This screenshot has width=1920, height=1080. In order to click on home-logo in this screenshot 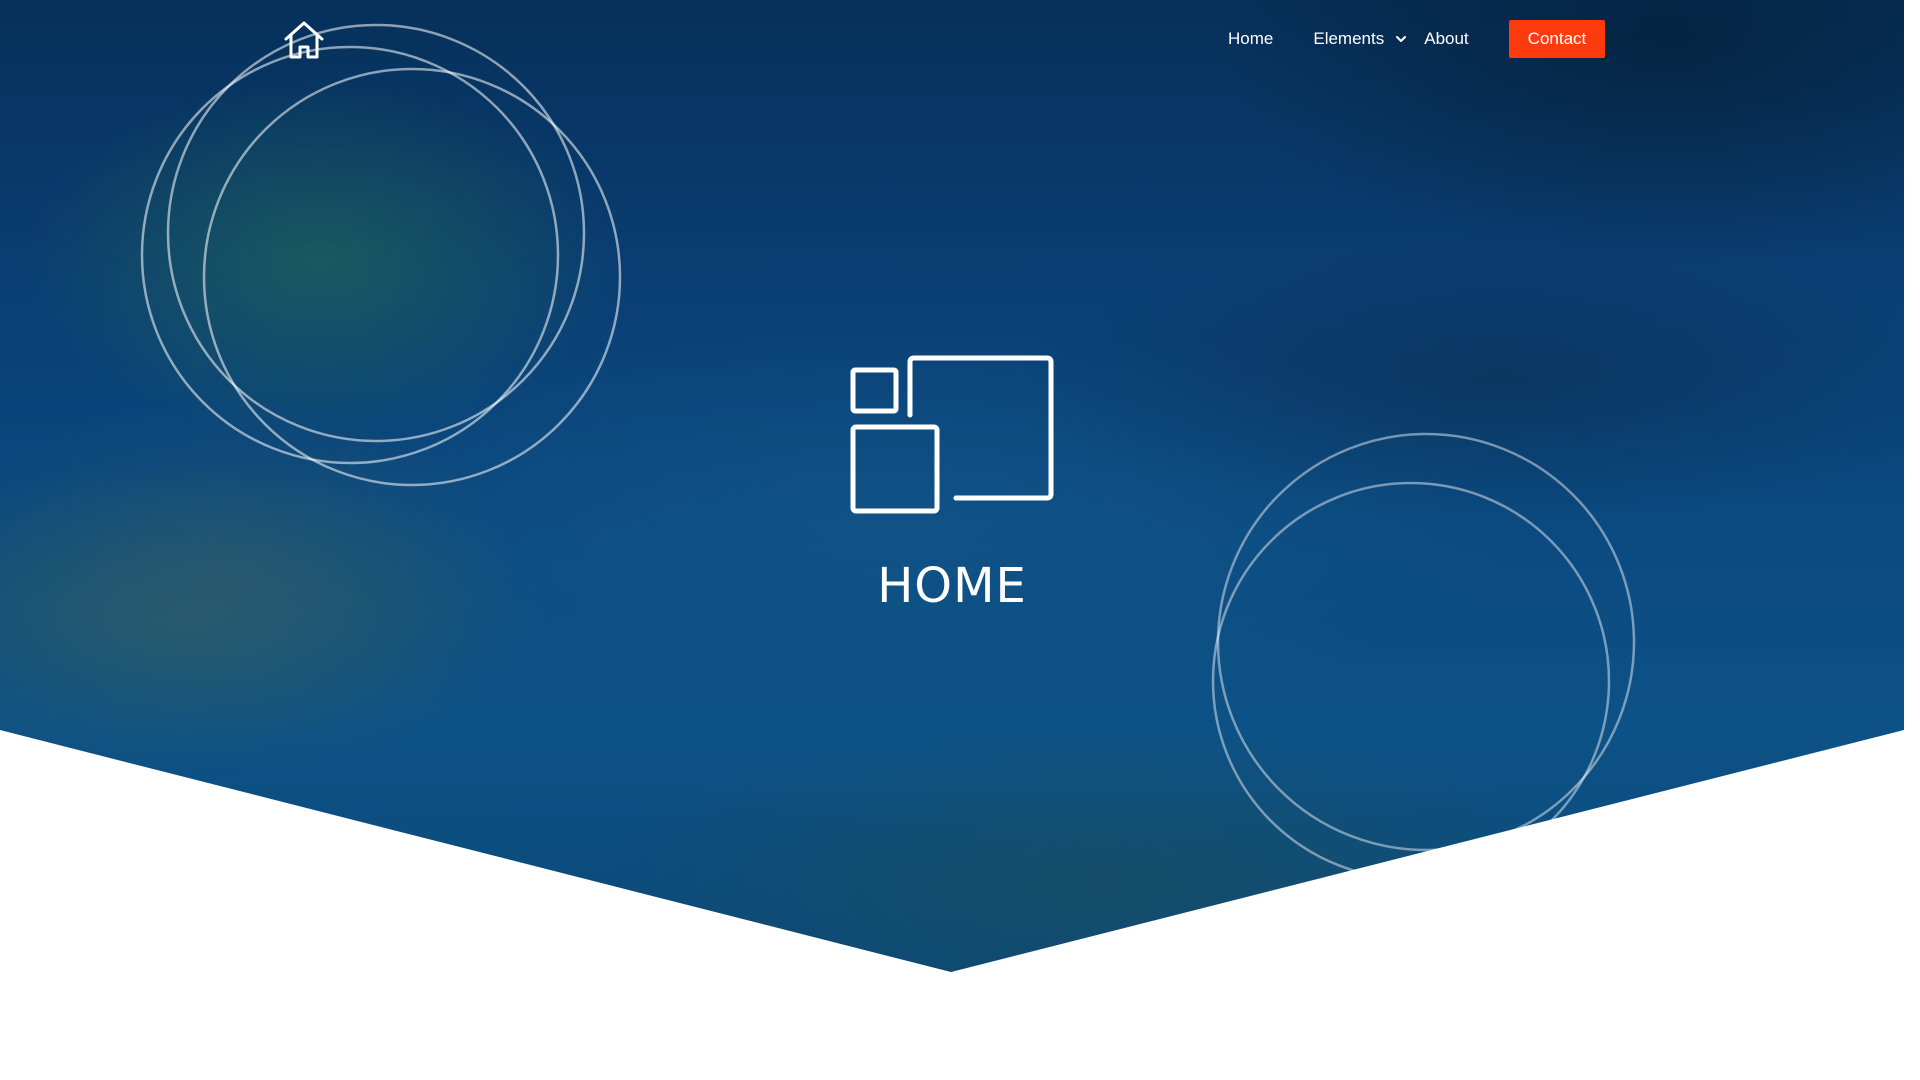, I will do `click(304, 40)`.